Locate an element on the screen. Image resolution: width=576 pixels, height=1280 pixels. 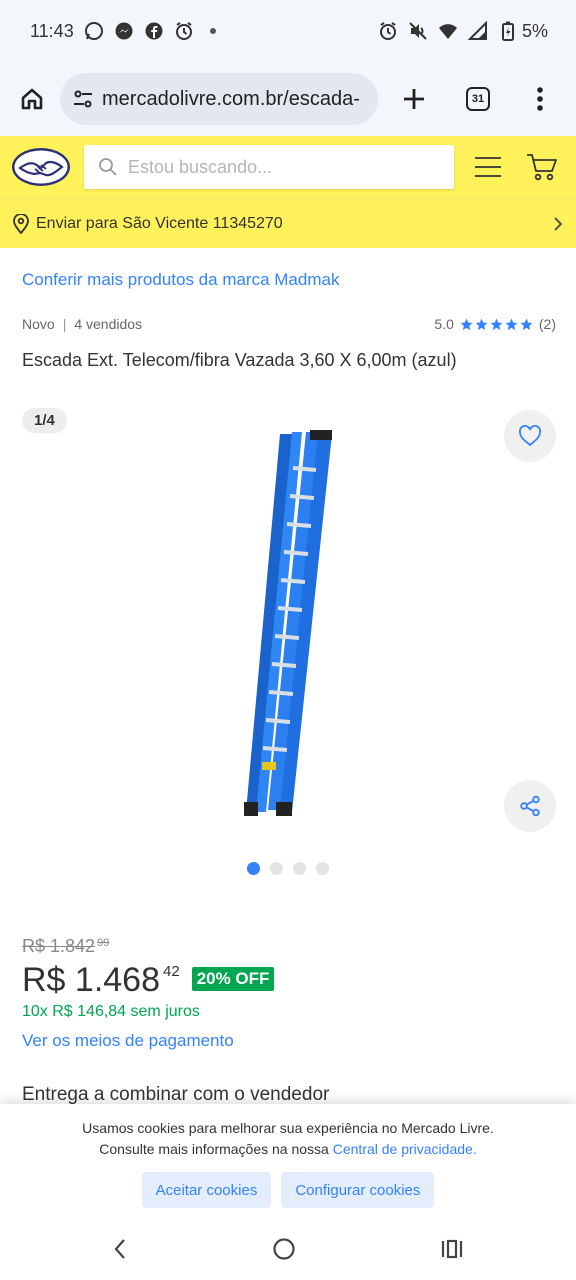
tab-switcher-button: 31 is located at coordinates (478, 99).